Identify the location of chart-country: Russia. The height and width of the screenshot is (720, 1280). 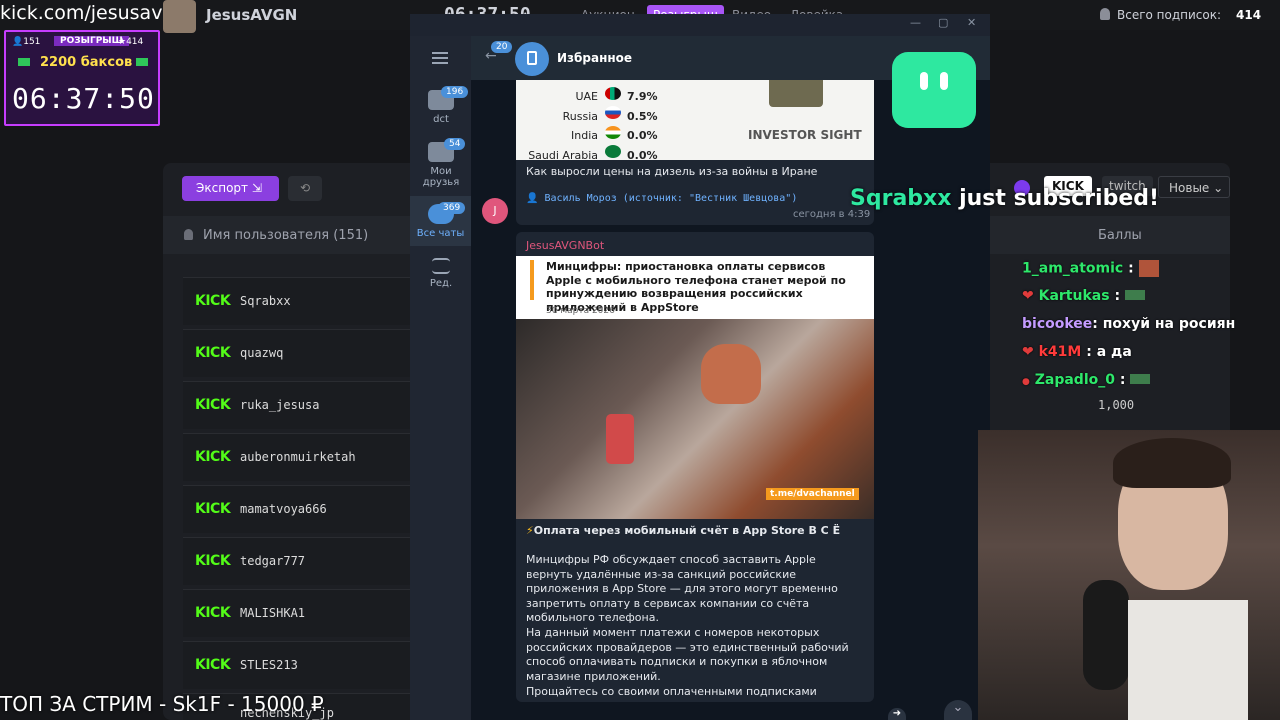
(580, 116).